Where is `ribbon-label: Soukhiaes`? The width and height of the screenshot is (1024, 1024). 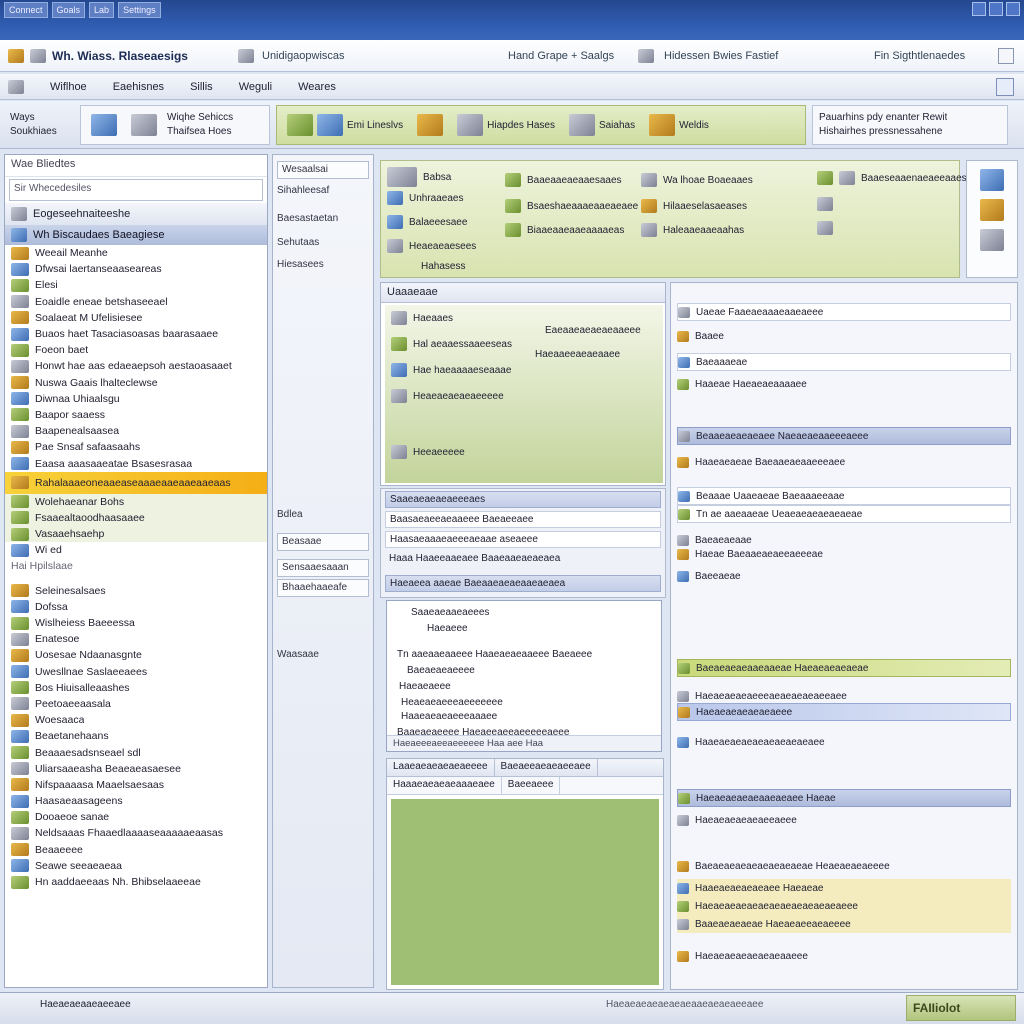 ribbon-label: Soukhiaes is located at coordinates (33, 132).